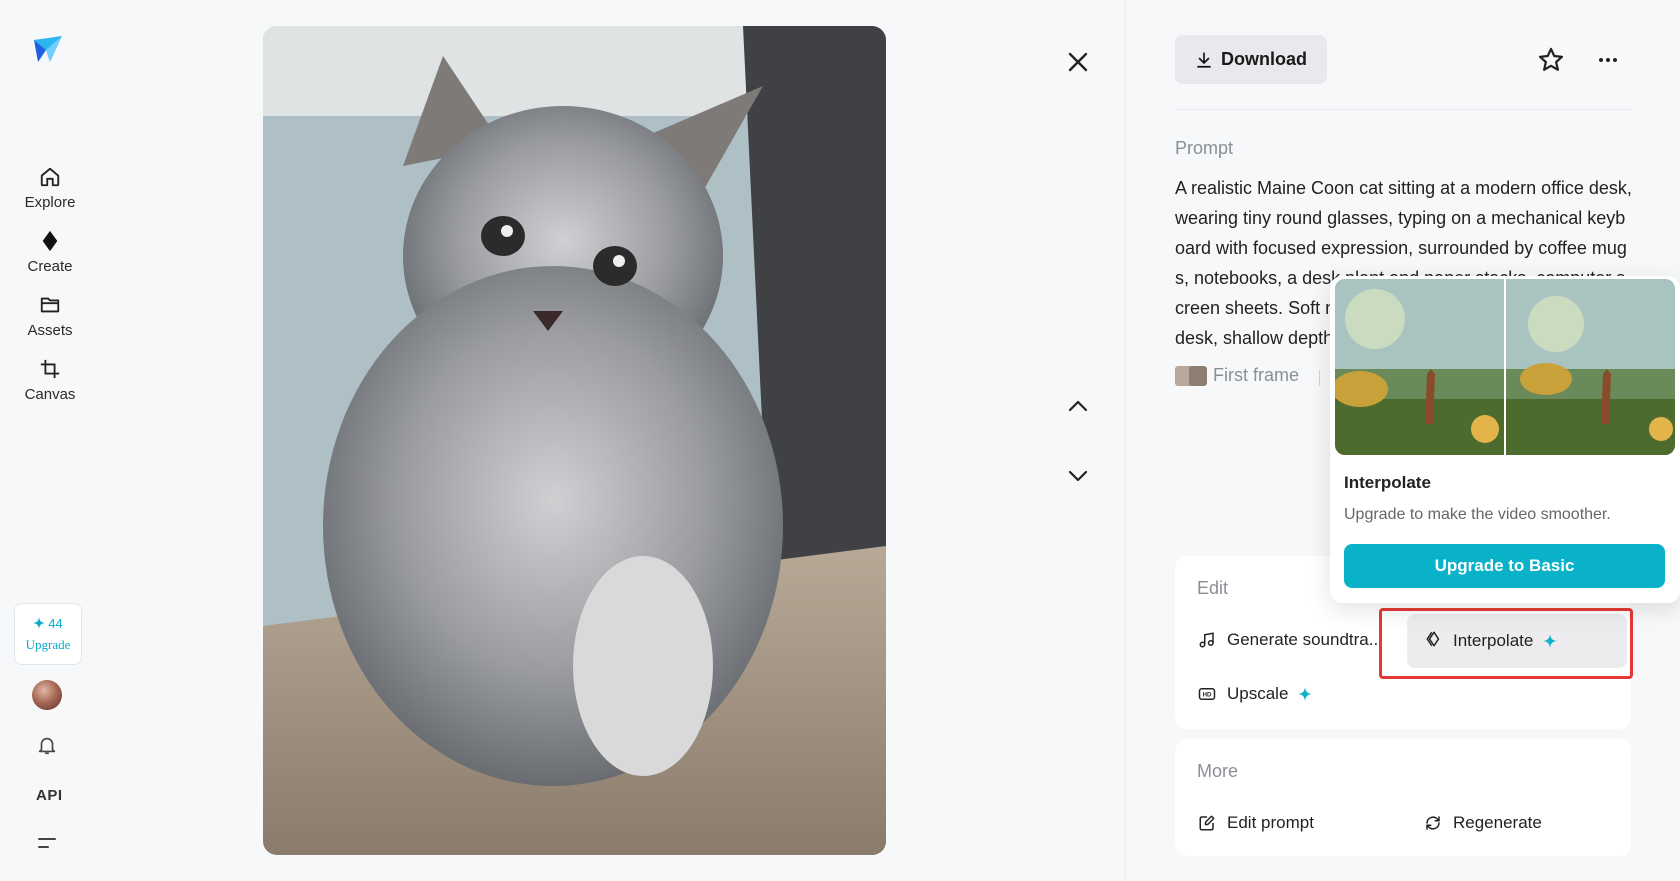 The image size is (1680, 881). Describe the element at coordinates (50, 394) in the screenshot. I see `sidebar-item-label: Canvas` at that location.